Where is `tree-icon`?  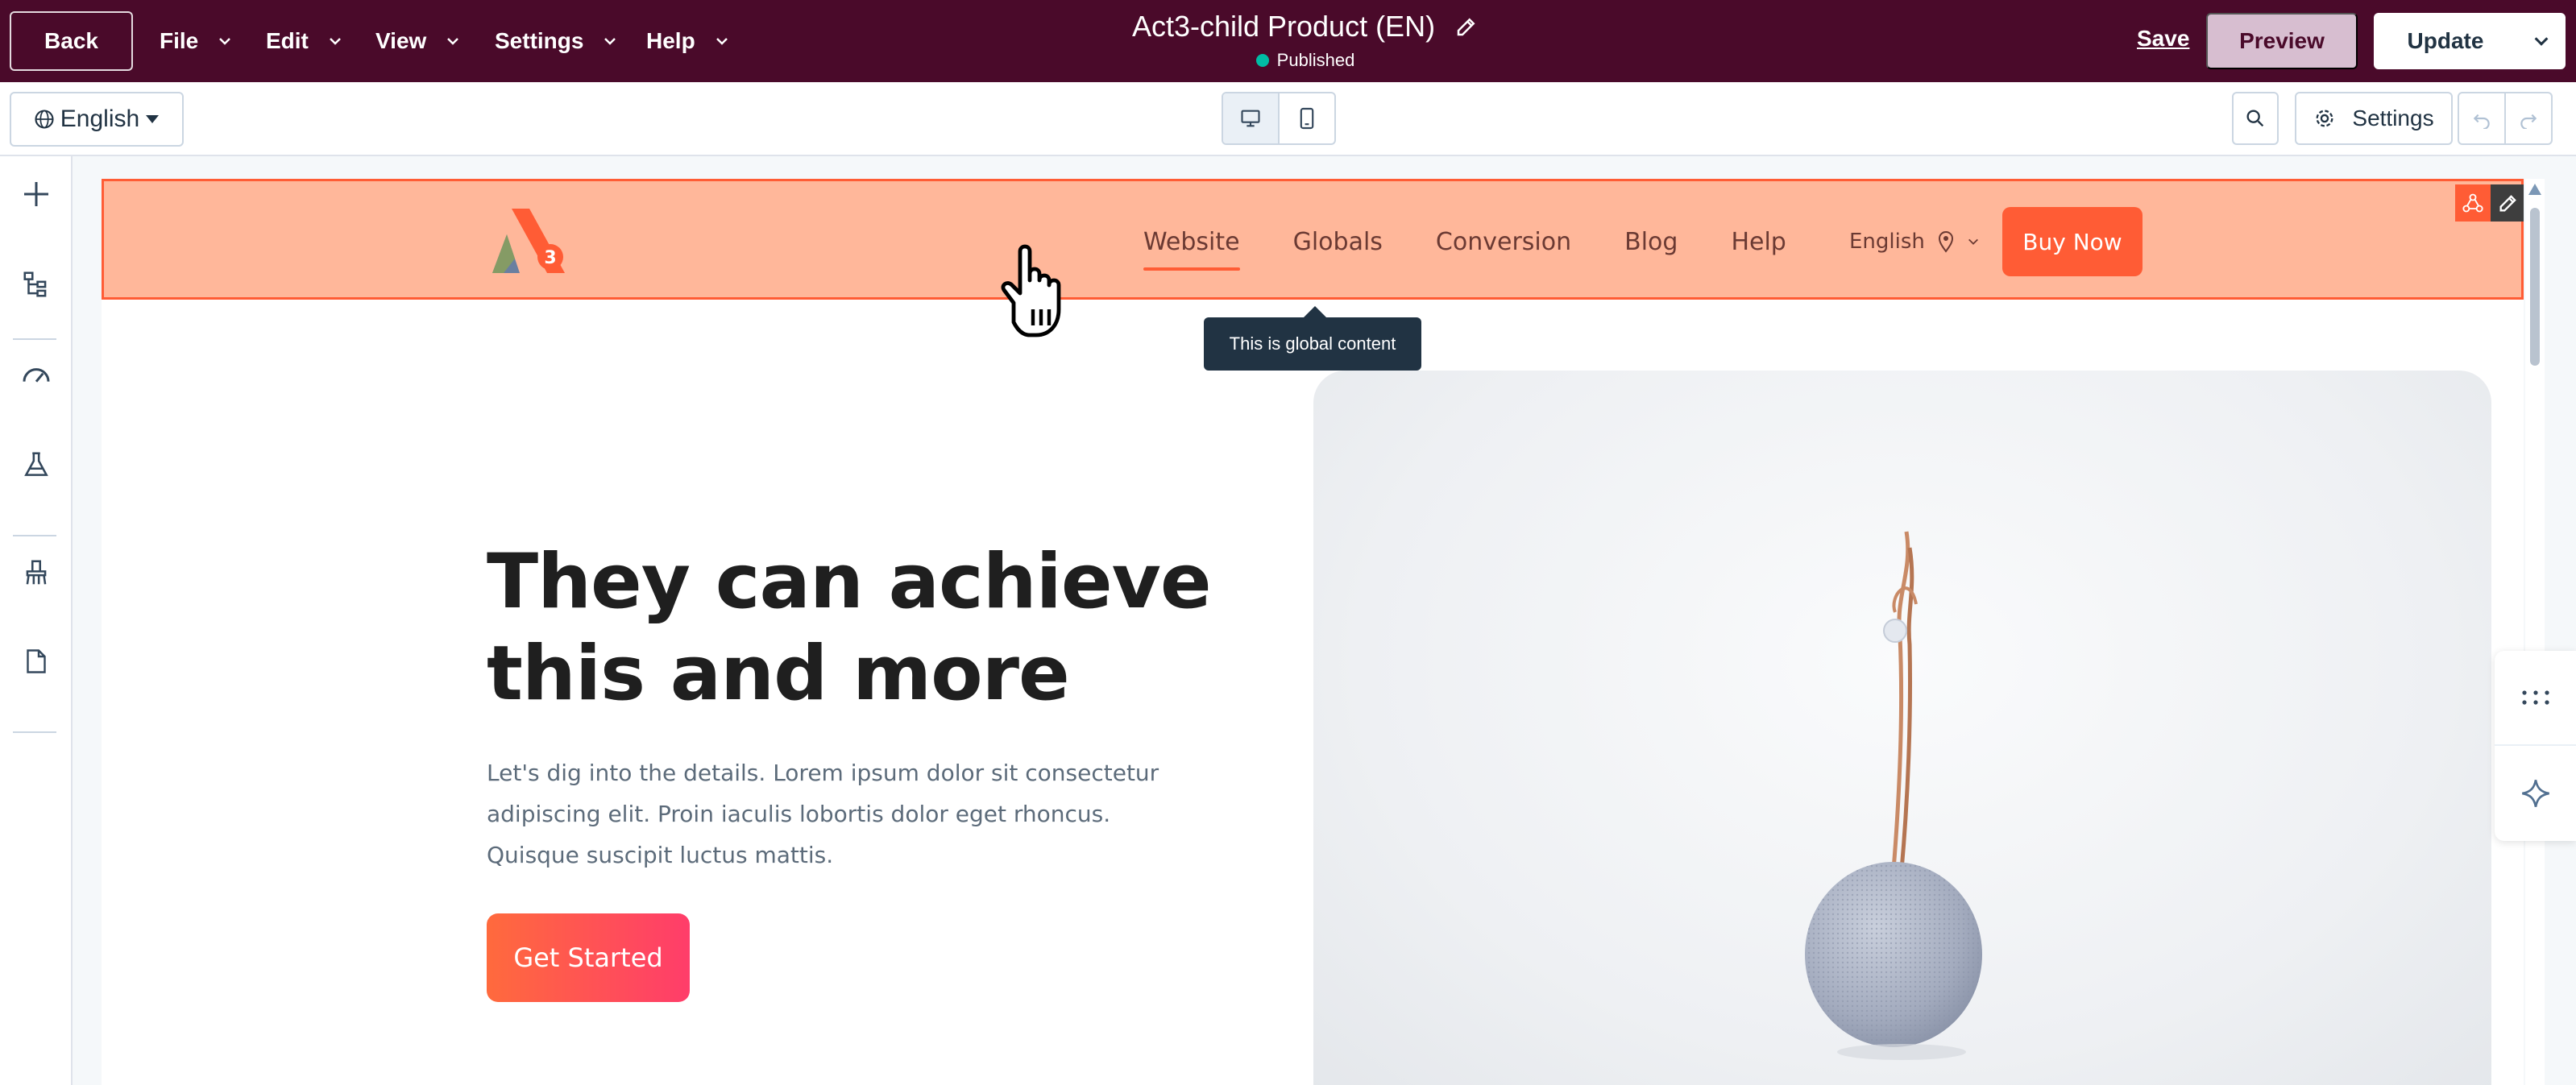
tree-icon is located at coordinates (36, 285).